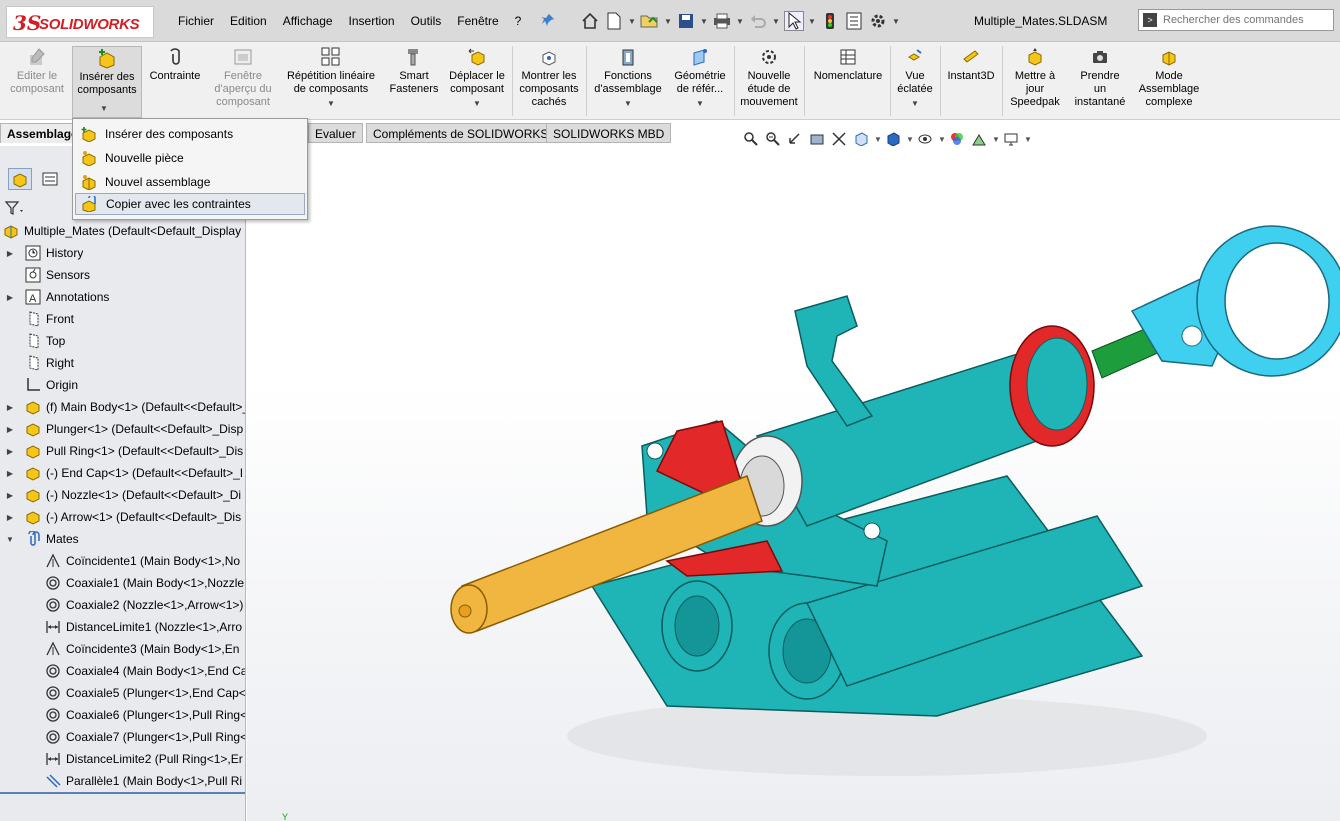 Image resolution: width=1340 pixels, height=821 pixels. Describe the element at coordinates (632, 21) in the screenshot. I see `new-dropdown-icon: ▼` at that location.